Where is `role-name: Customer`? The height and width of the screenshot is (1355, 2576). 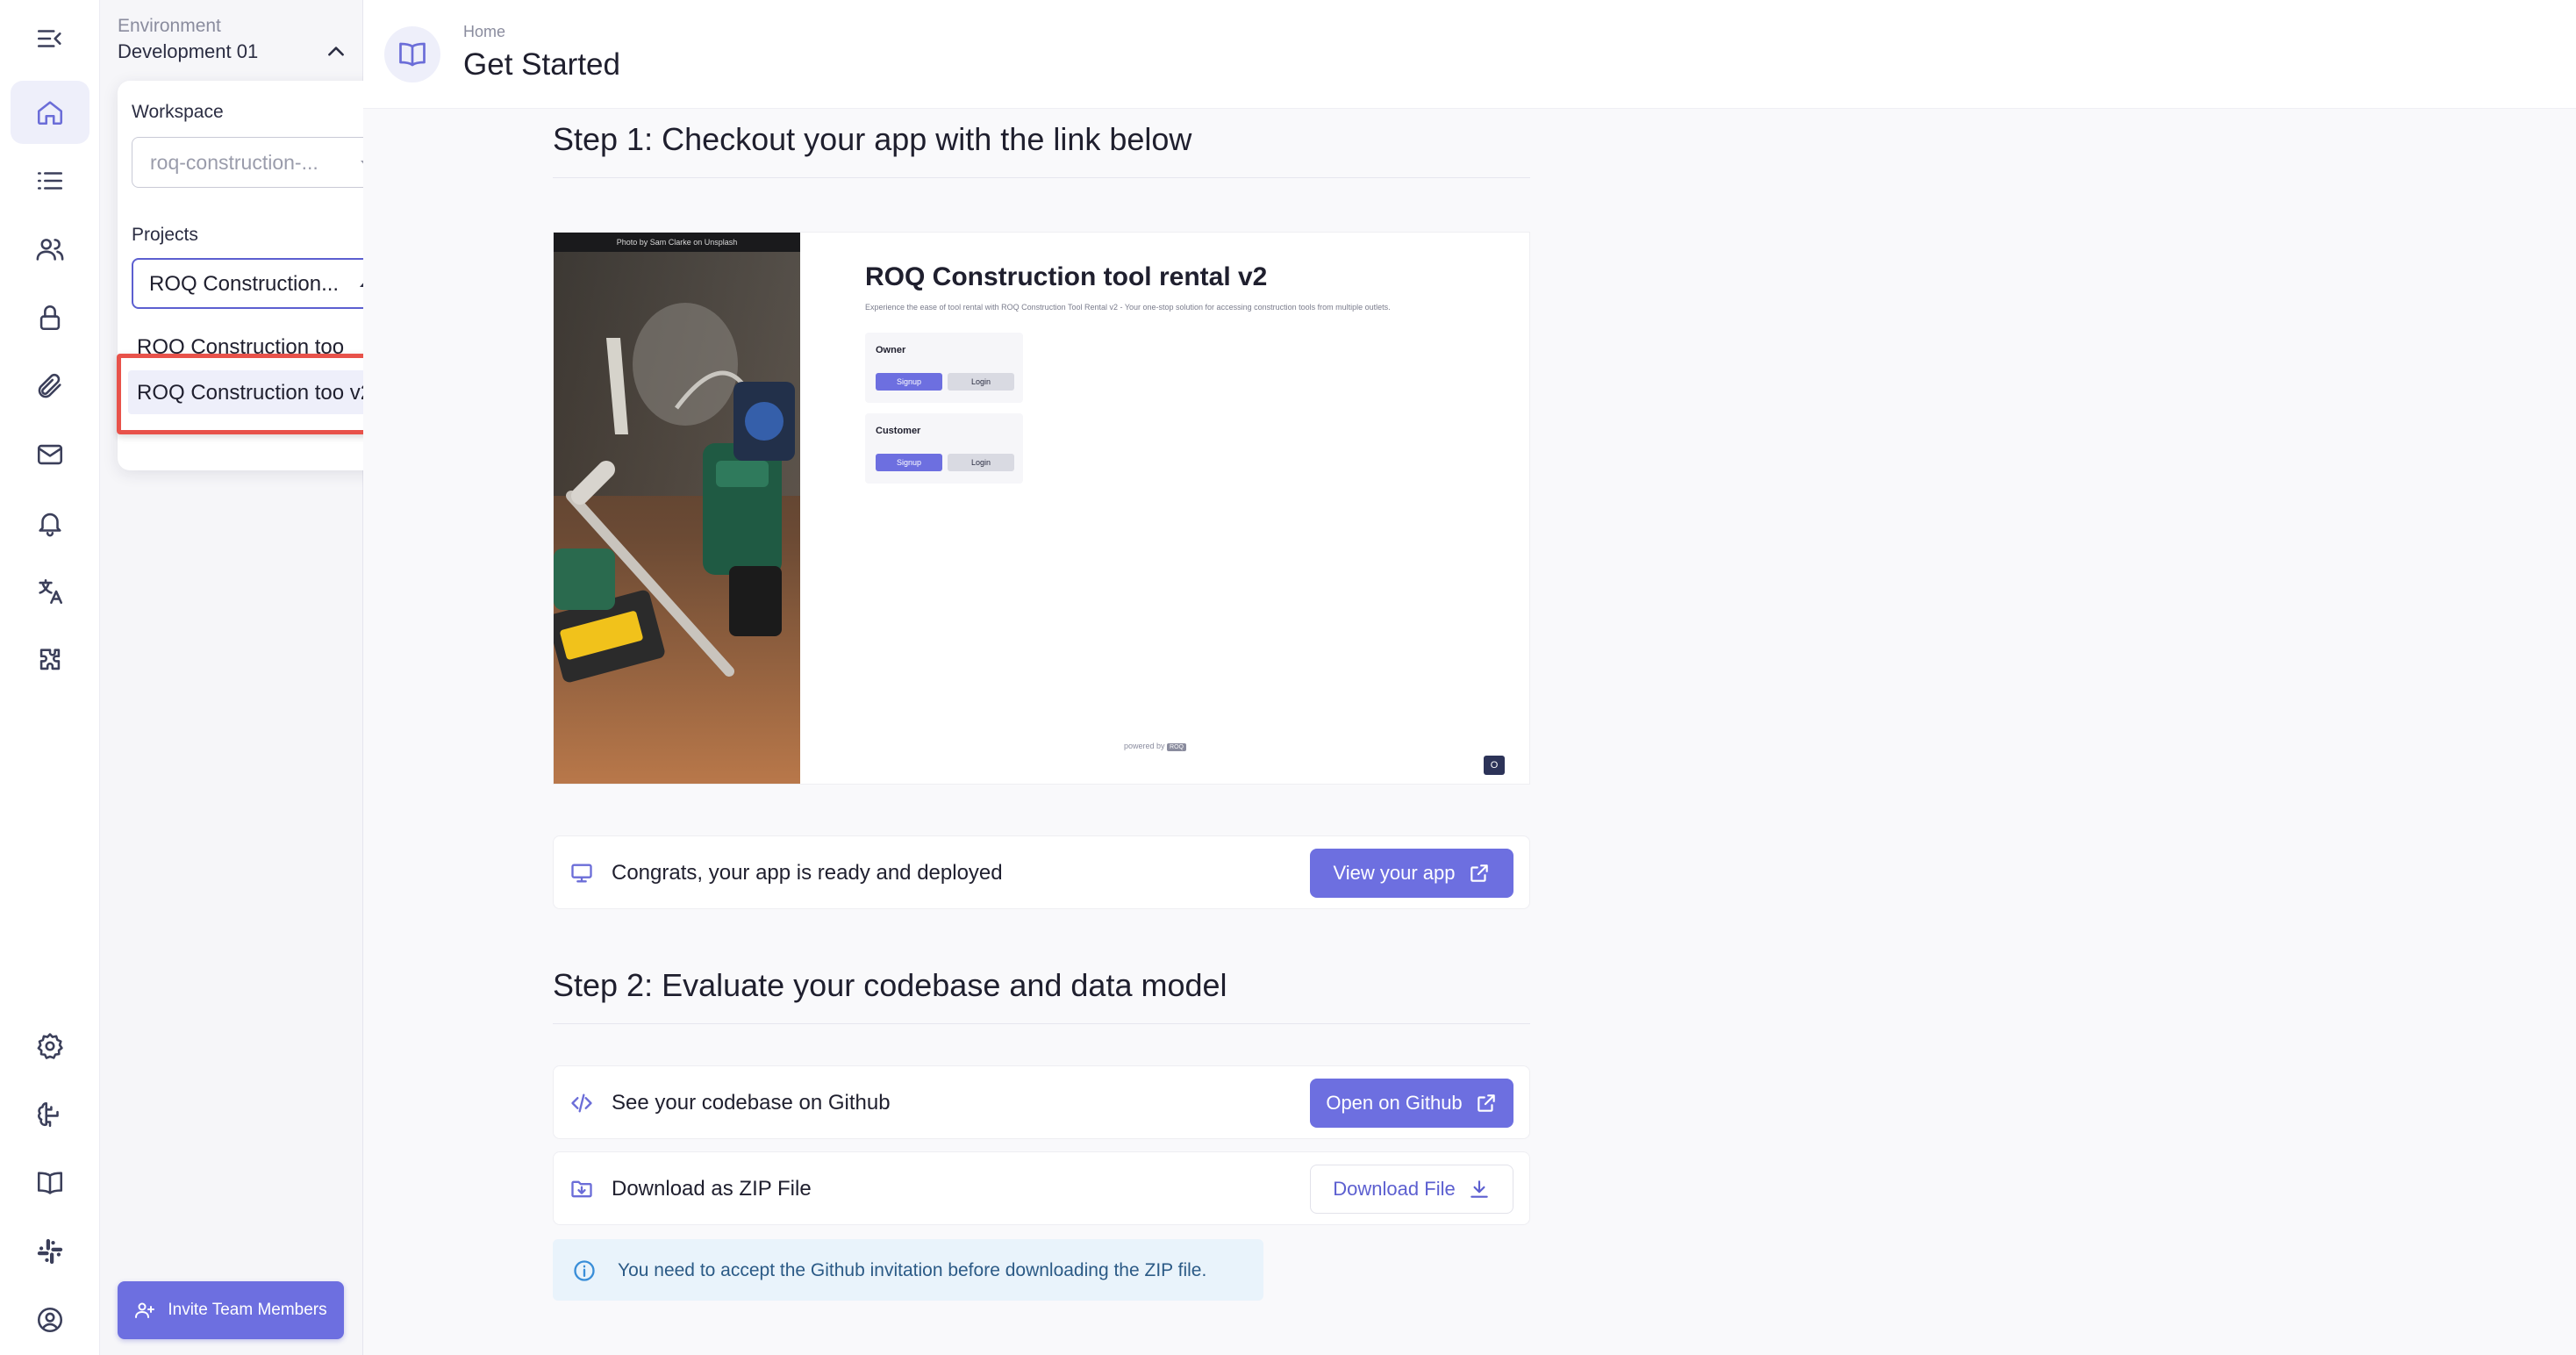
role-name: Customer is located at coordinates (898, 431).